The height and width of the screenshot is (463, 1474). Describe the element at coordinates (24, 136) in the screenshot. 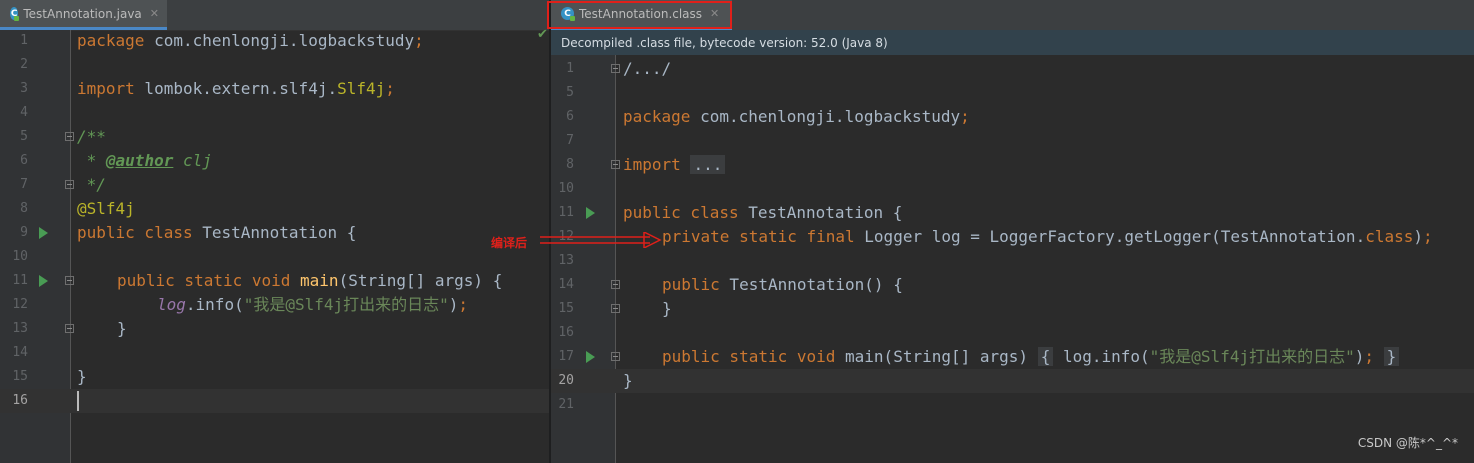

I see `line-number: 5` at that location.